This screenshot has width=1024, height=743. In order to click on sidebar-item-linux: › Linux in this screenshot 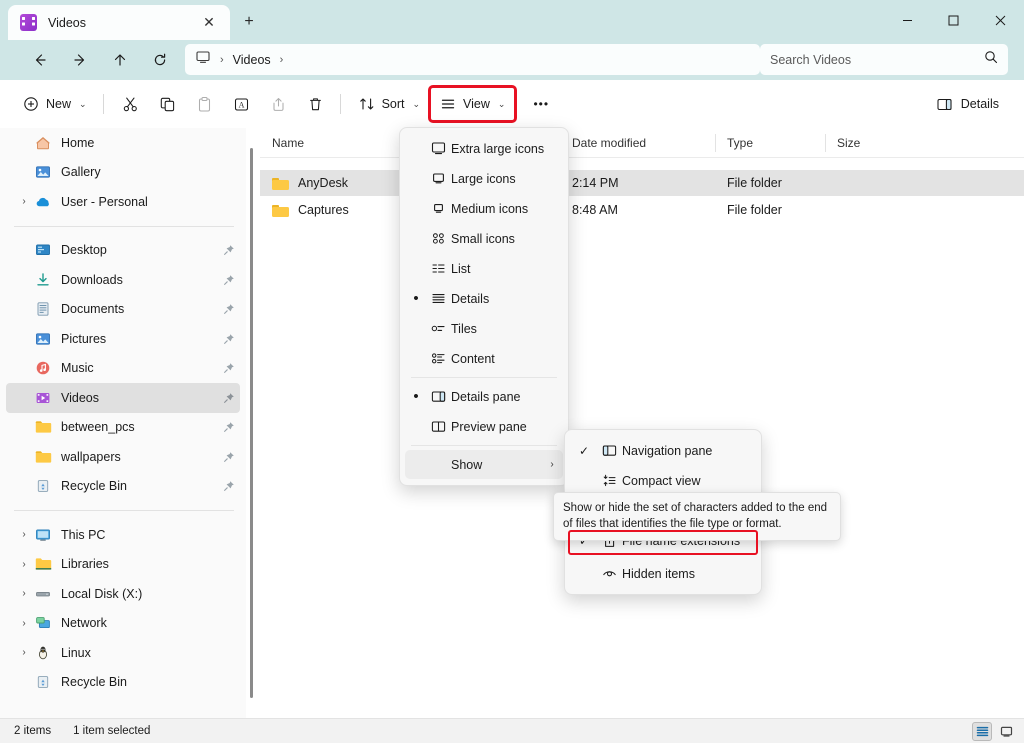, I will do `click(123, 653)`.